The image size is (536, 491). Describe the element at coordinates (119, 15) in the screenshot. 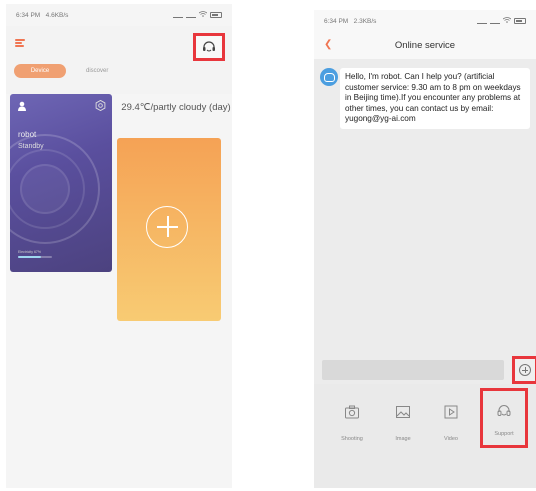

I see `status-bar: 6:34 PM 4.6KB/s` at that location.